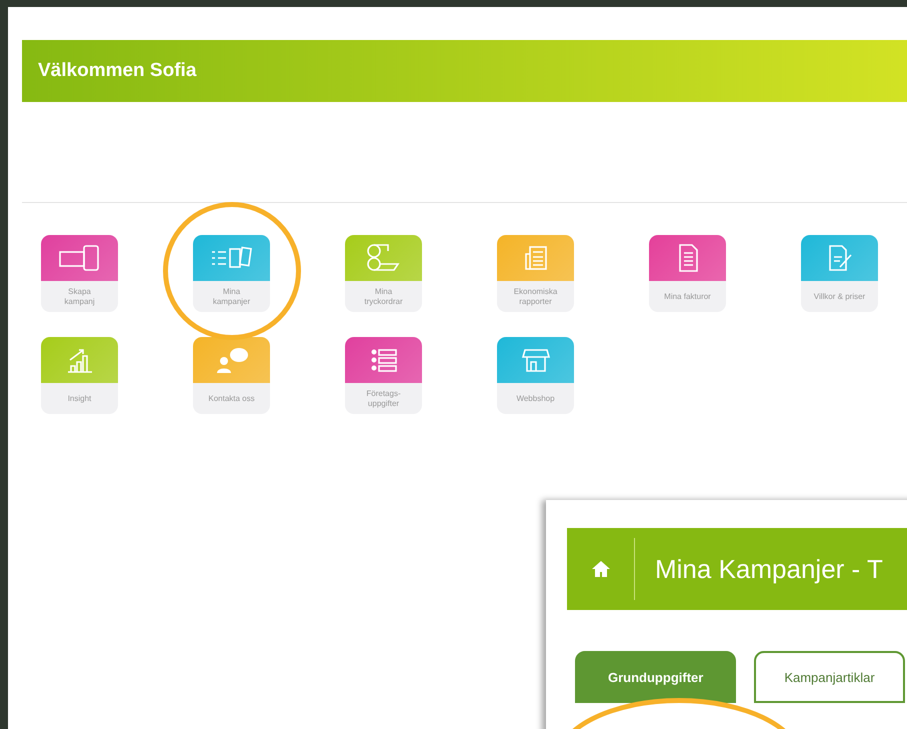 Image resolution: width=907 pixels, height=729 pixels. I want to click on tile-label: Mina fakturor, so click(687, 297).